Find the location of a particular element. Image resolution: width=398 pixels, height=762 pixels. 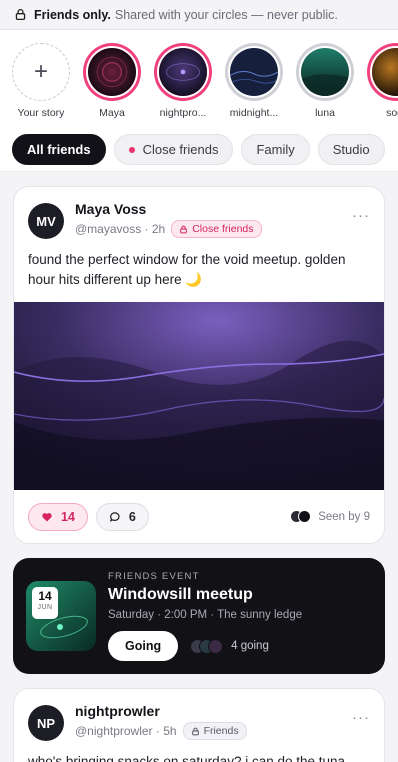

story-maya: Maya is located at coordinates (112, 85).